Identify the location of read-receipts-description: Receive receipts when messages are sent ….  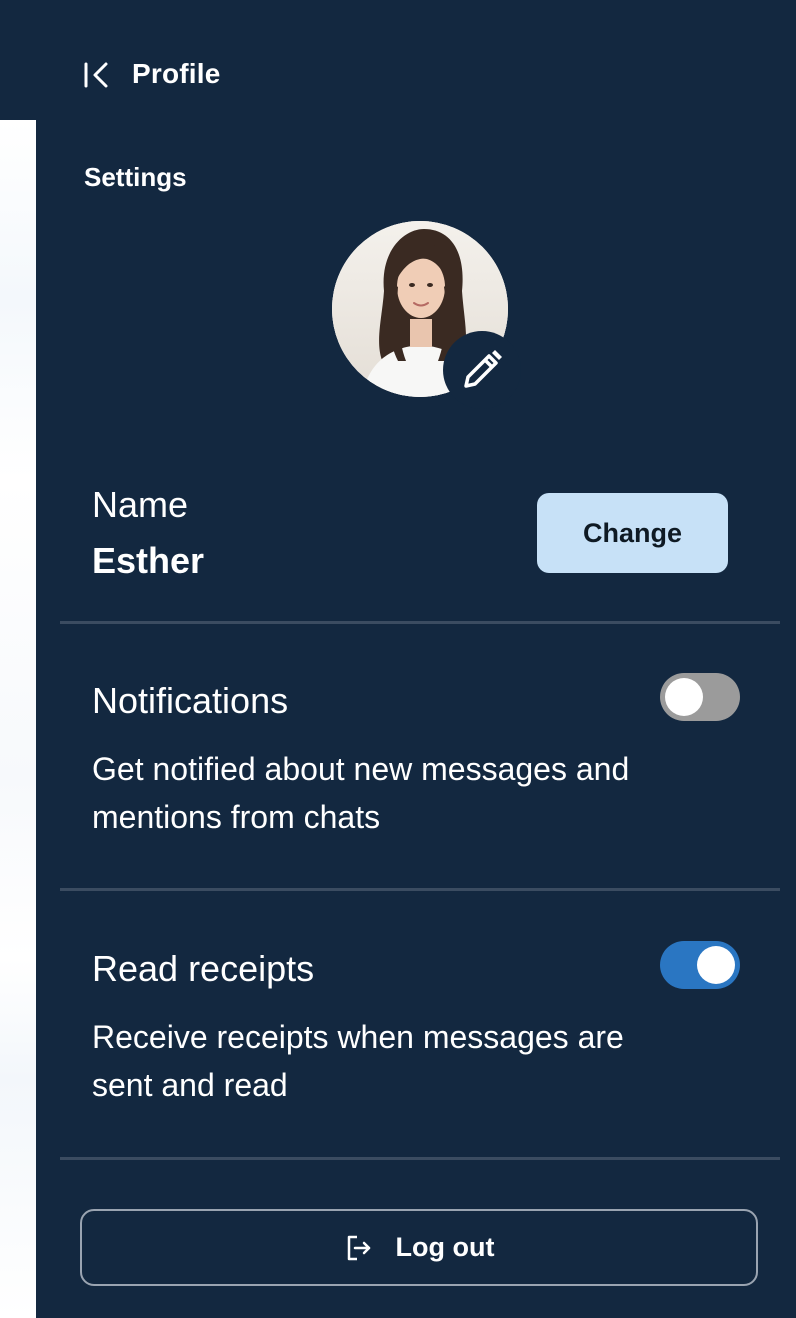
(358, 1061).